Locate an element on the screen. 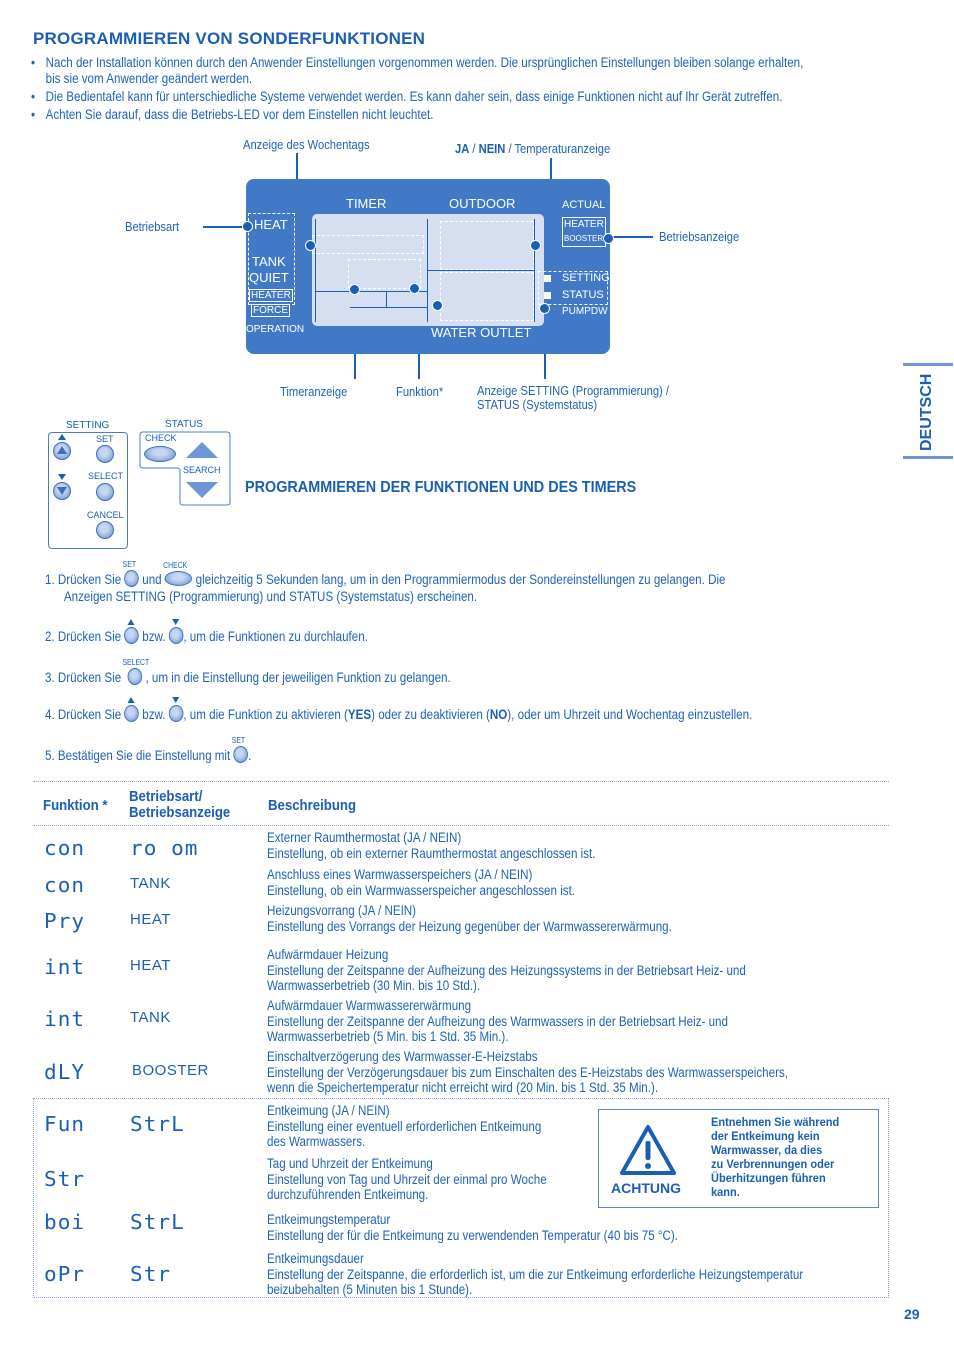 This screenshot has height=1354, width=954. header-mode-line1: Betriebsart/ is located at coordinates (166, 796).